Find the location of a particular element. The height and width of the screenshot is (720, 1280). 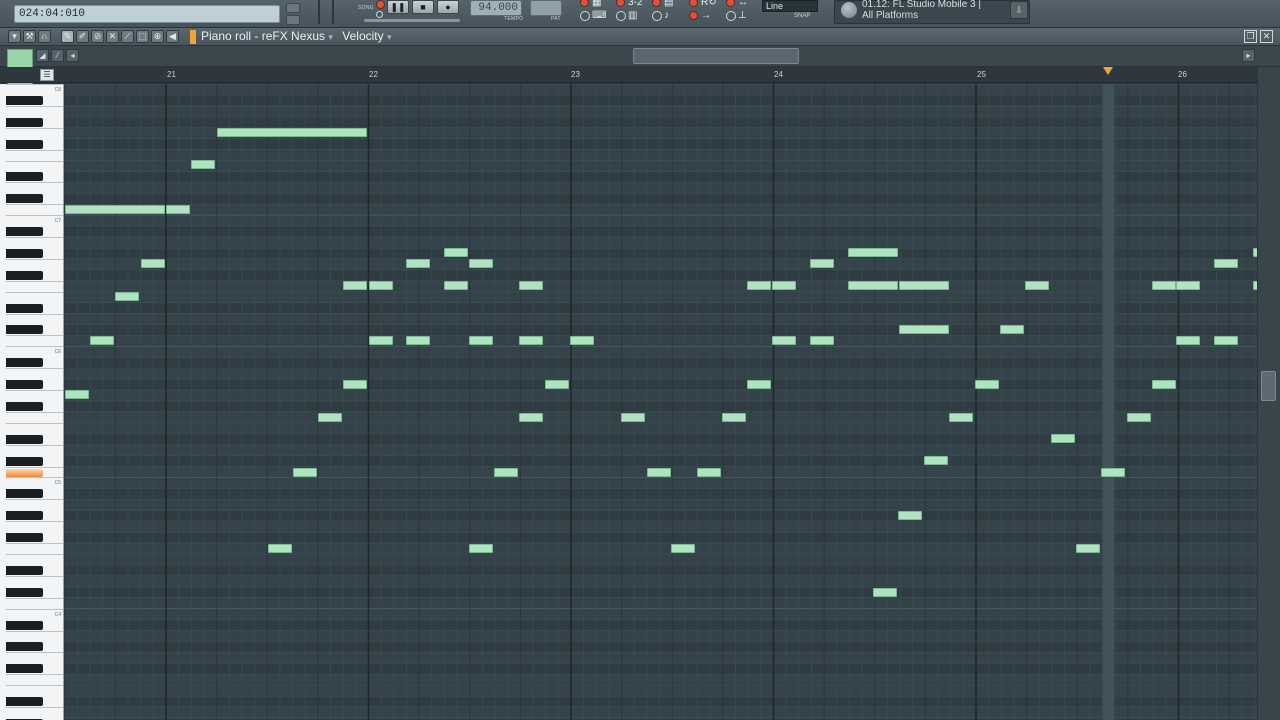

mute-tool-icon: ✕ is located at coordinates (112, 36).